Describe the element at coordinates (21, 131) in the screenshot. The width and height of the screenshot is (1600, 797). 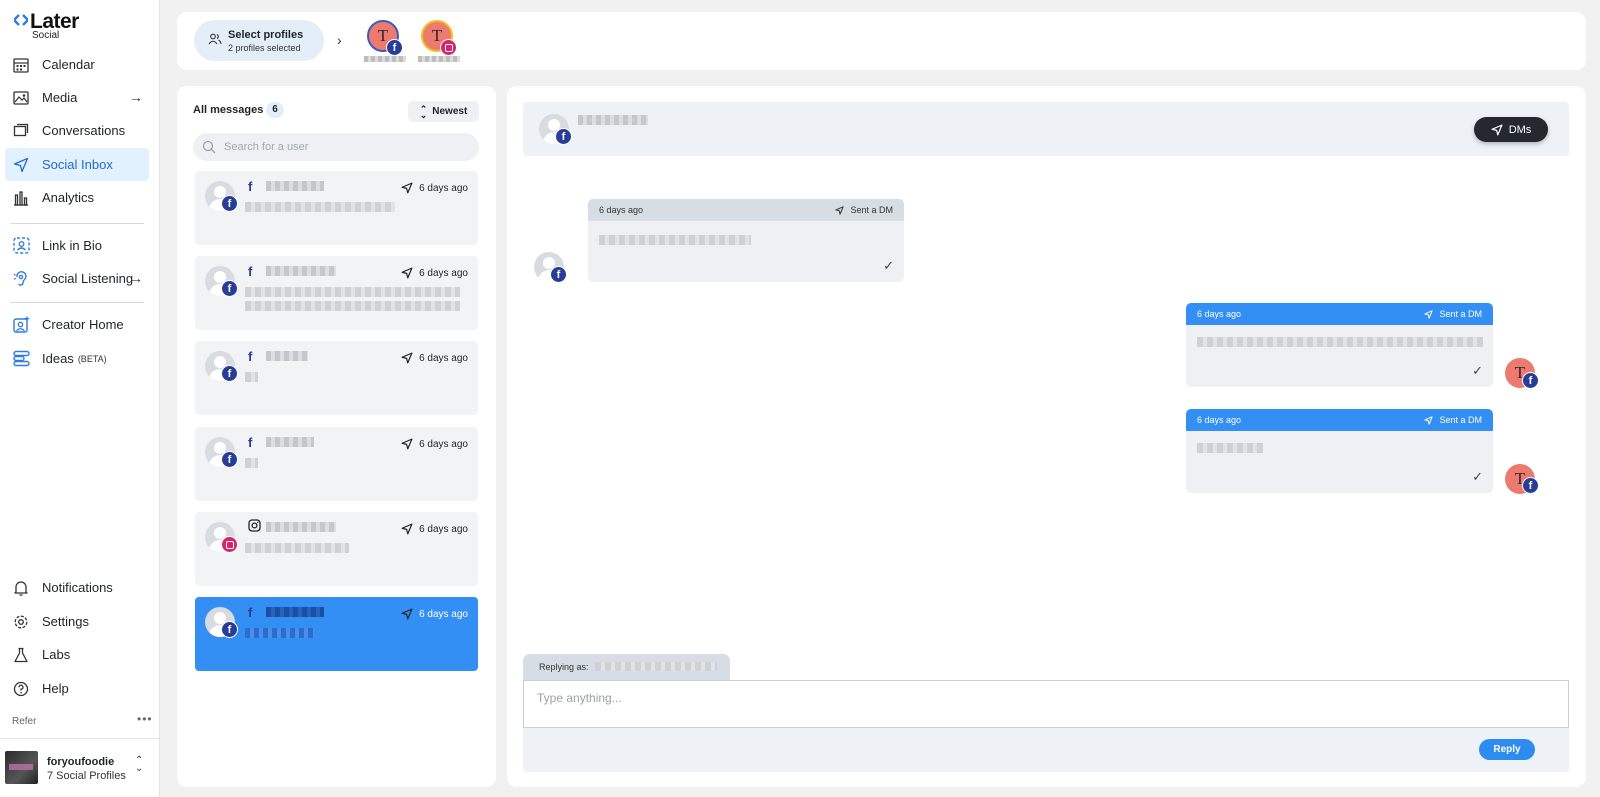
I see `chat-icon` at that location.